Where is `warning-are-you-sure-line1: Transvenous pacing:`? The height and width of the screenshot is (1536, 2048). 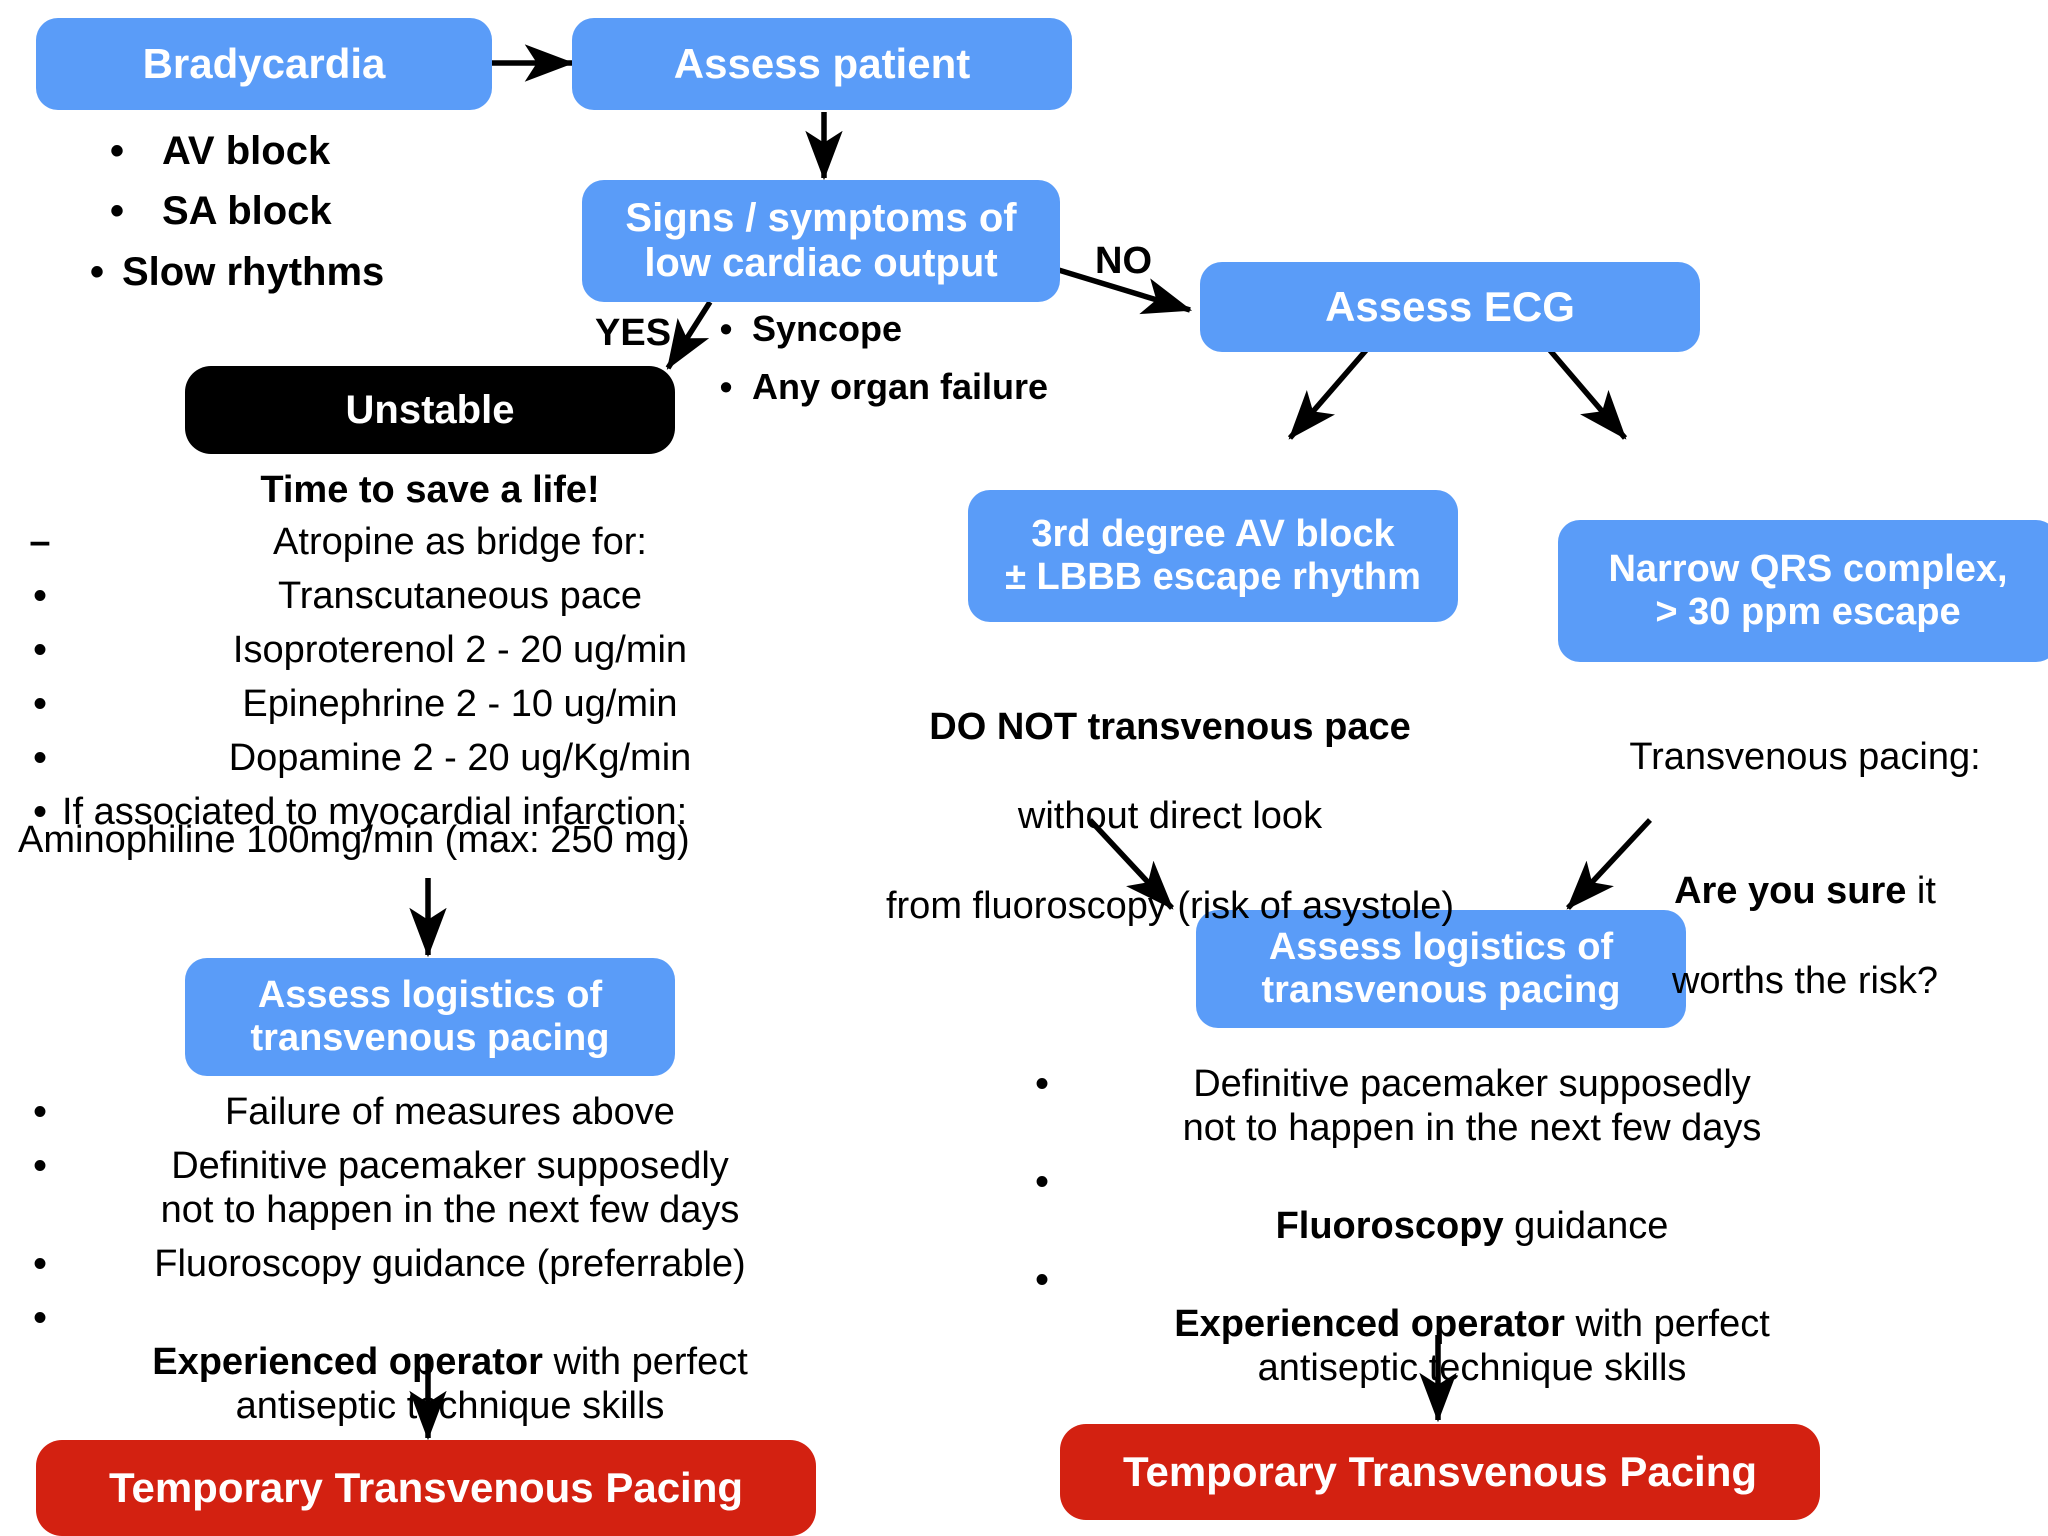 warning-are-you-sure-line1: Transvenous pacing: is located at coordinates (1805, 756).